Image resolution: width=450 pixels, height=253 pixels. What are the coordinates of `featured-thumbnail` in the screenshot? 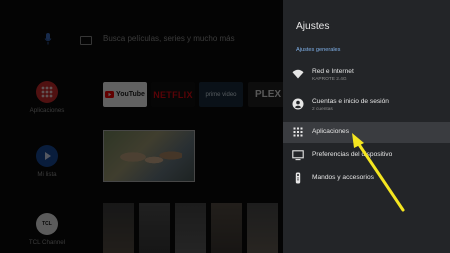 It's located at (149, 156).